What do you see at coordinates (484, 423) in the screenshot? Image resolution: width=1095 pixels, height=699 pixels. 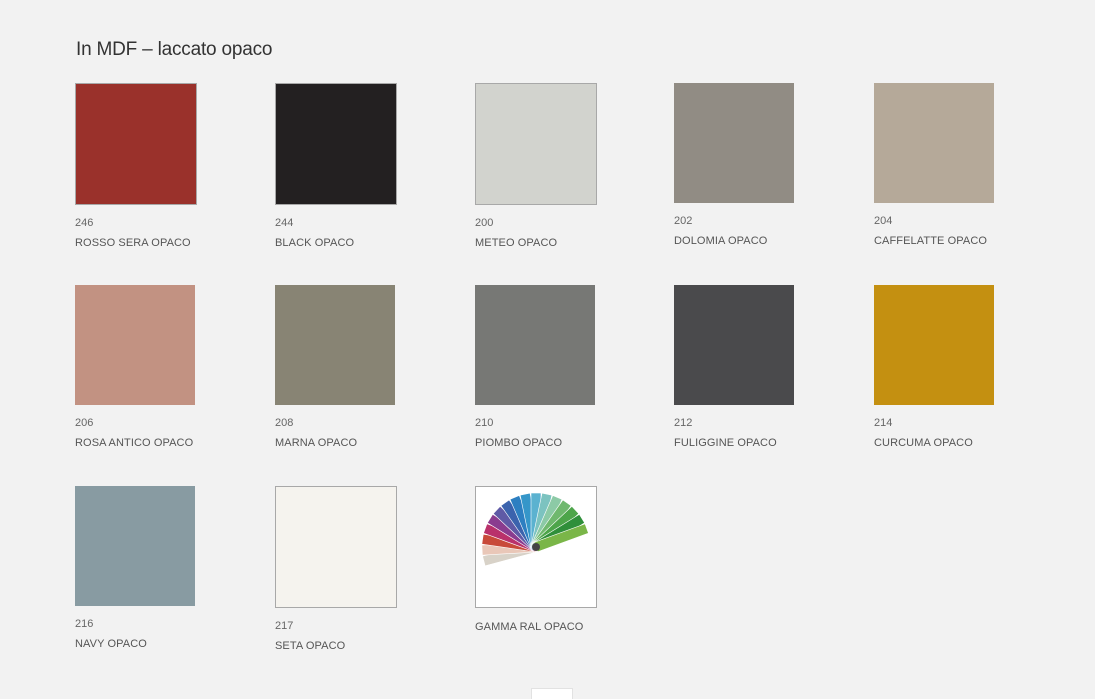 I see `swatch-code: 210` at bounding box center [484, 423].